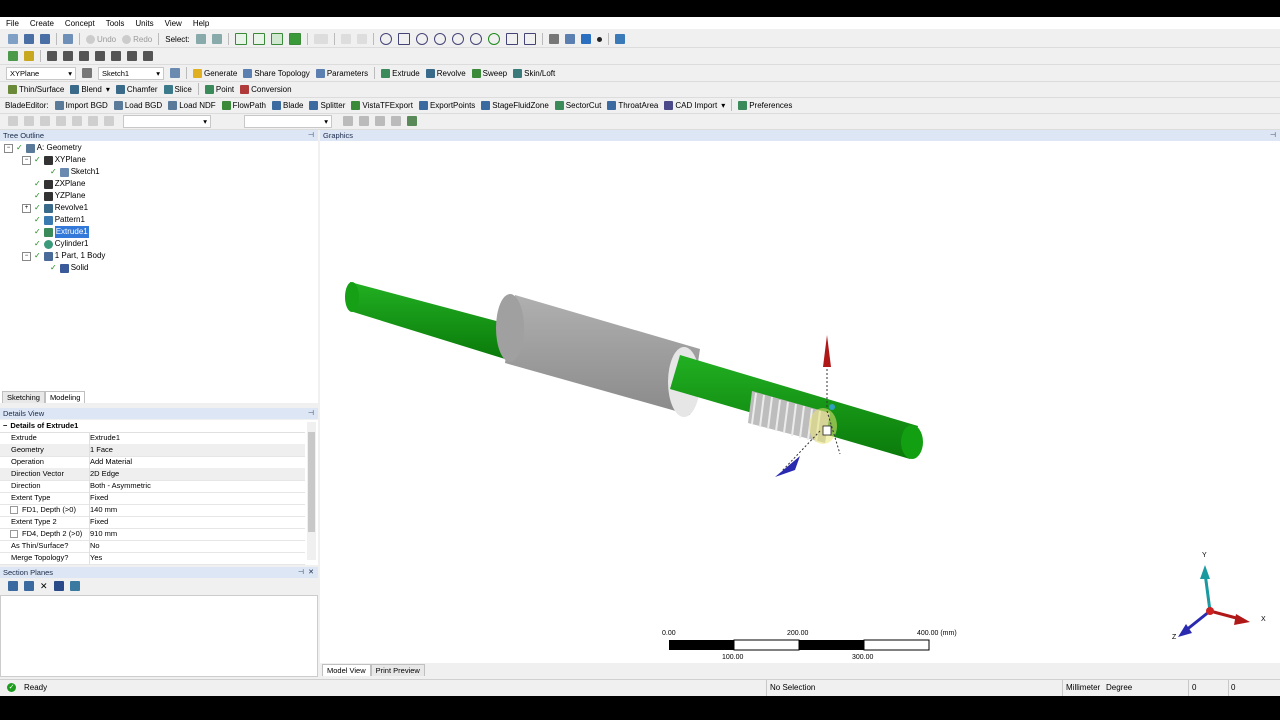  I want to click on hide-section-icon, so click(58, 586).